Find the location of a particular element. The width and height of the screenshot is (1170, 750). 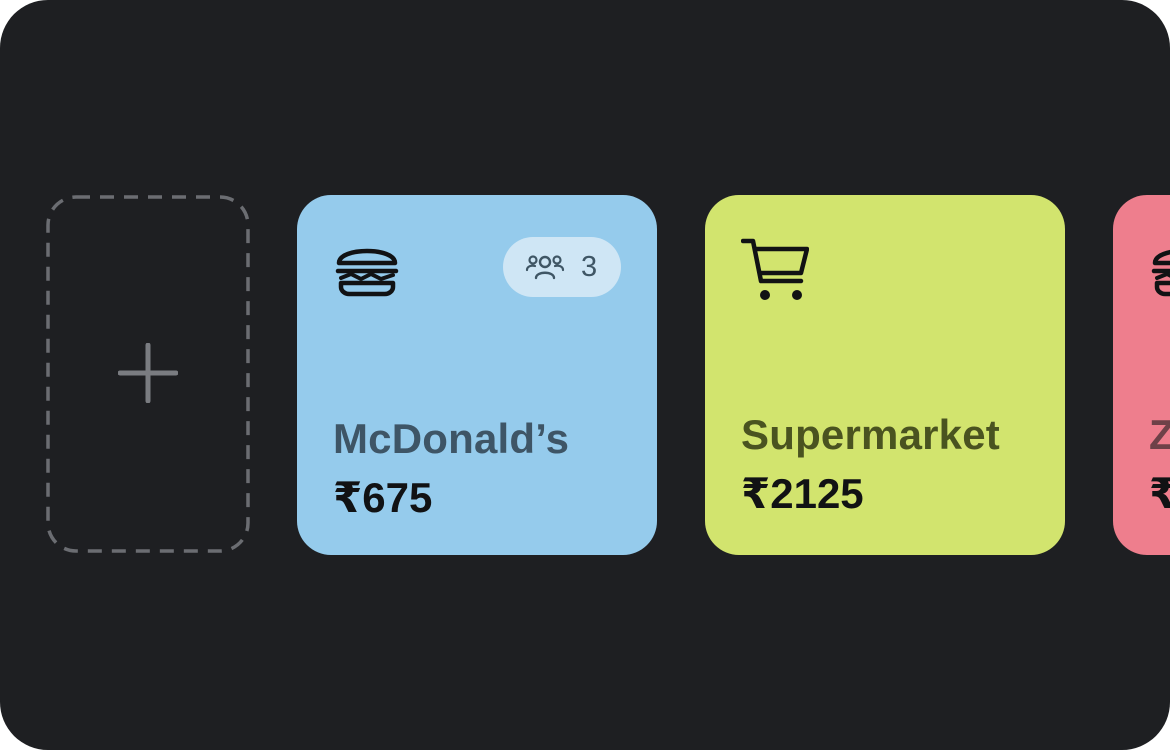

members-count: 3 is located at coordinates (589, 267).